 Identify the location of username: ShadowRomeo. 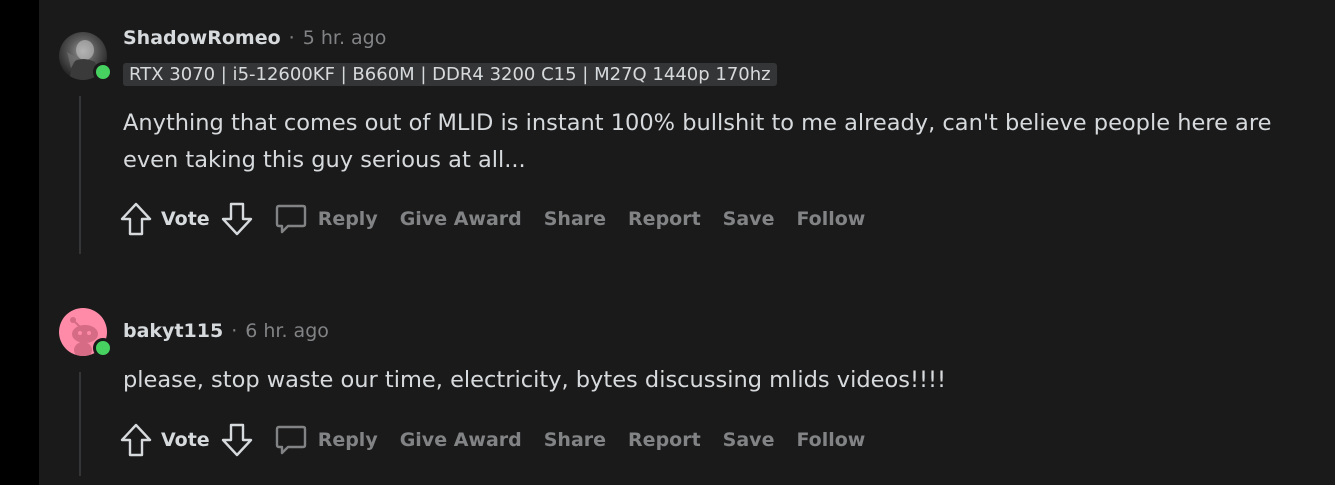
(202, 38).